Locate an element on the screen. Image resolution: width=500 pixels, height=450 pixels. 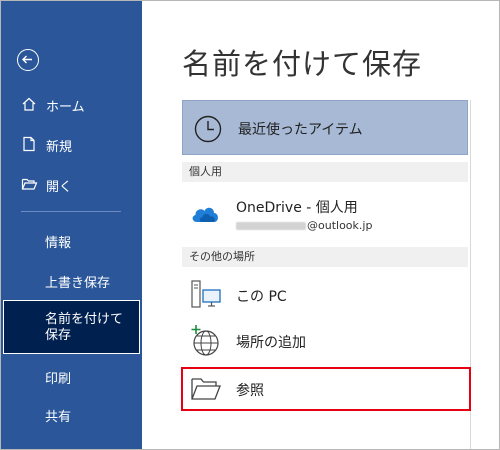
sidebar-item-share: 共有 is located at coordinates (58, 415).